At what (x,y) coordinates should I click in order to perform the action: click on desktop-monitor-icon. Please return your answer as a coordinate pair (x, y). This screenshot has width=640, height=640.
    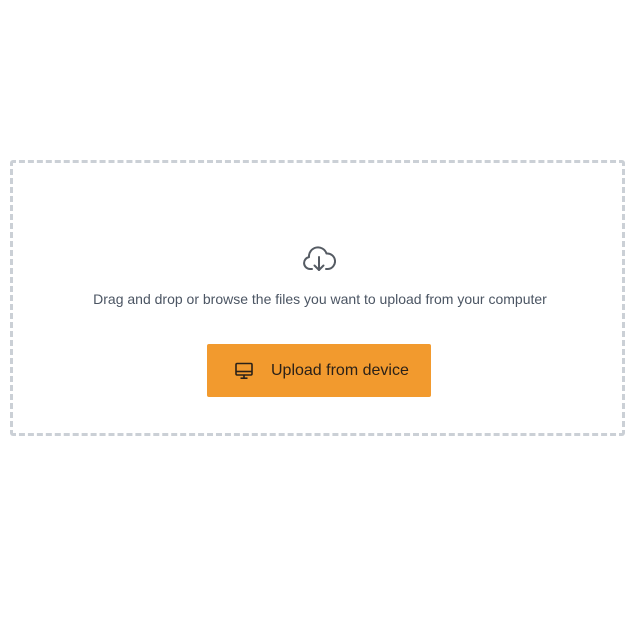
    Looking at the image, I should click on (244, 371).